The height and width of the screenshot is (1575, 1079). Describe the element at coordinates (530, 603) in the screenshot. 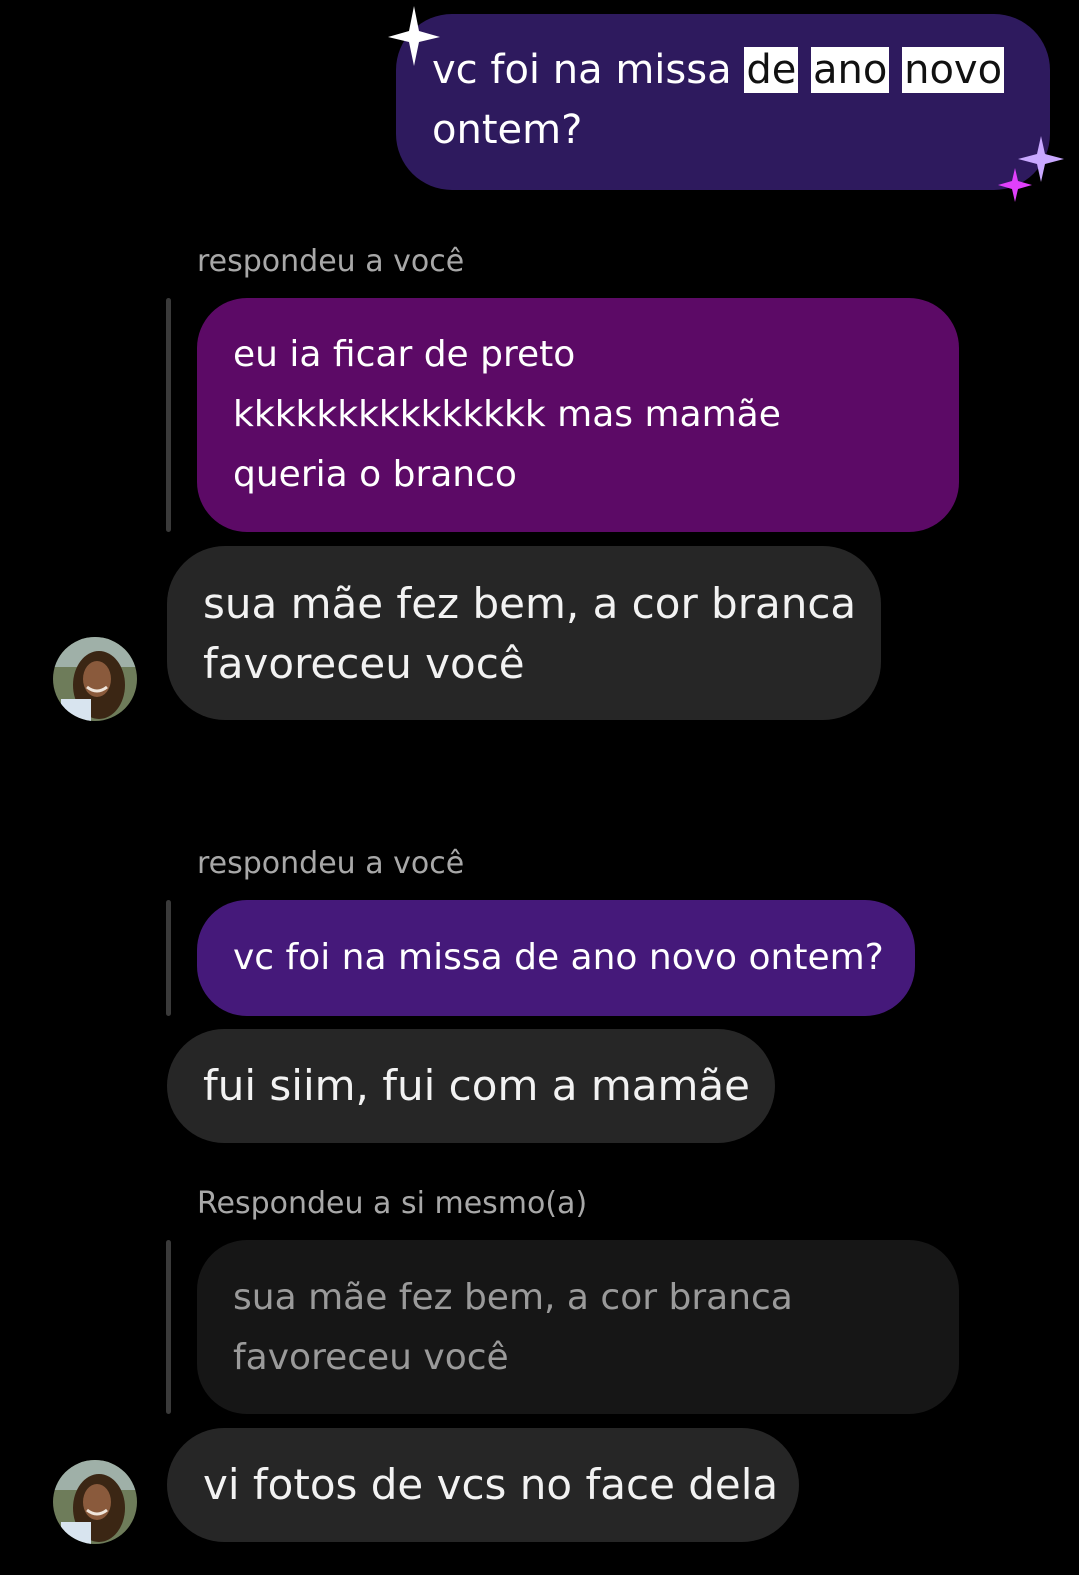

I see `message-line: sua mãe fez bem, a cor branca` at that location.